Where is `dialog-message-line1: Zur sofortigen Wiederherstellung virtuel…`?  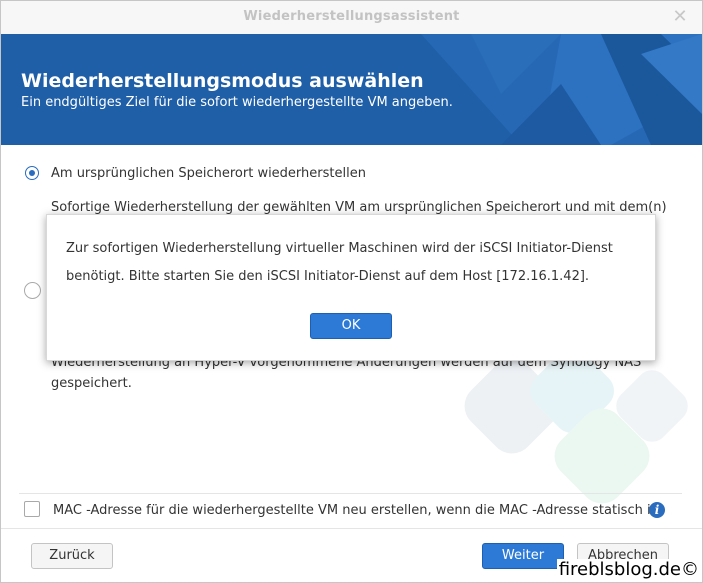 dialog-message-line1: Zur sofortigen Wiederherstellung virtuel… is located at coordinates (339, 248).